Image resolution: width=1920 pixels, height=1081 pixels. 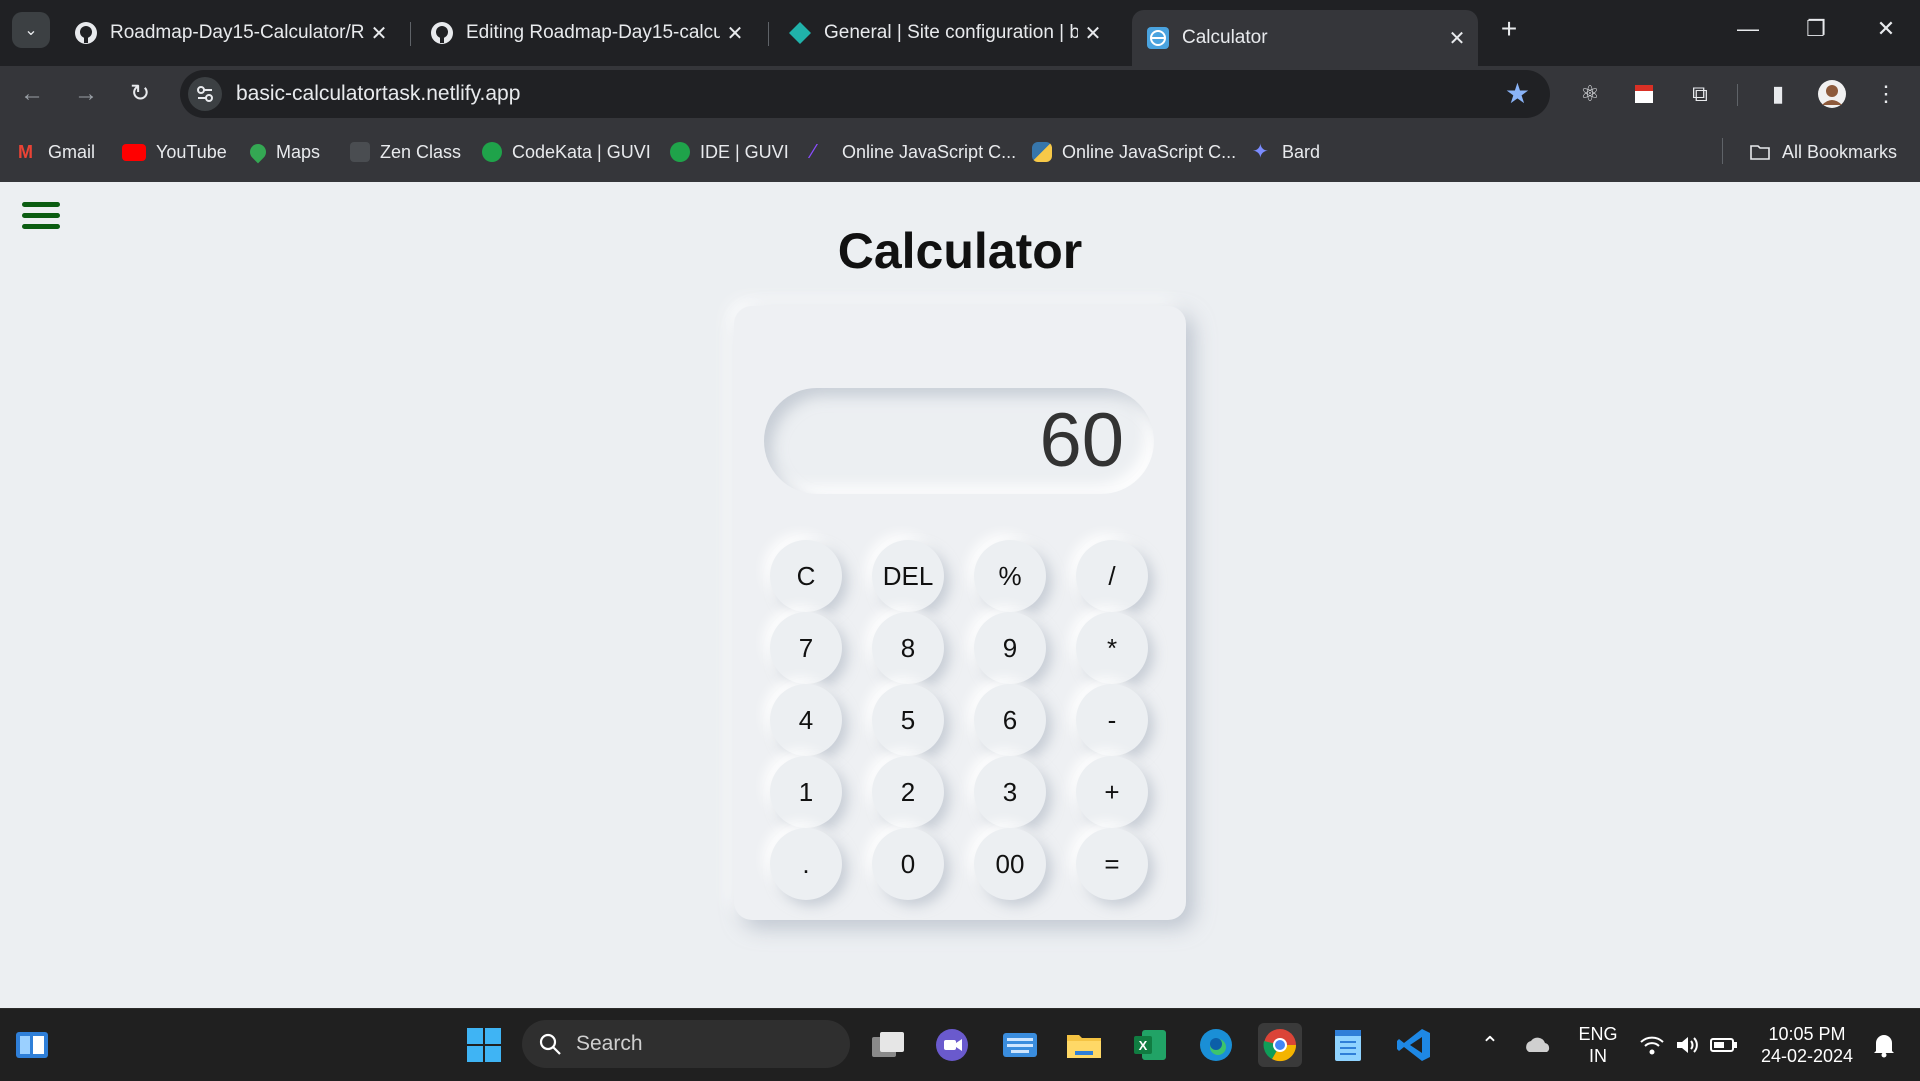 I want to click on tune-icon, so click(x=205, y=94).